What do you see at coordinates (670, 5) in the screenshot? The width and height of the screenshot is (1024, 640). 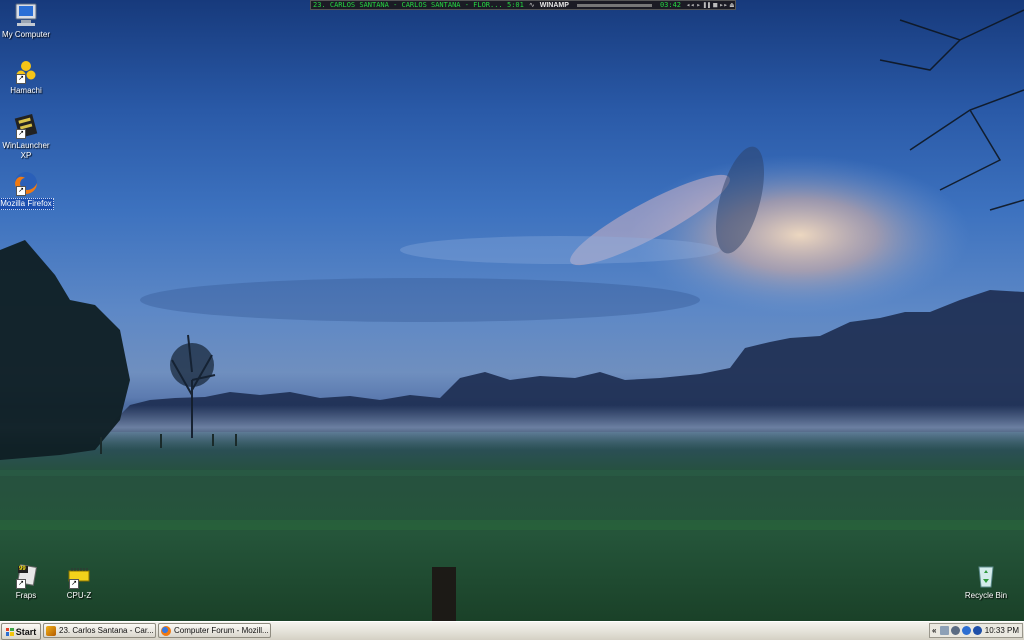 I see `winamp-elapsed-time: 03:42` at bounding box center [670, 5].